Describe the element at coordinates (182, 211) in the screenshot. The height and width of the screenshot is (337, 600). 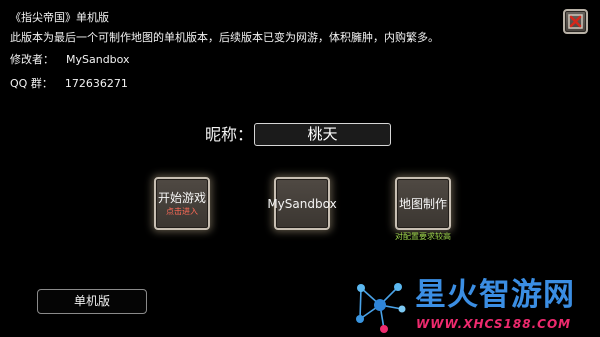
I see `start-game-hint: 点击进入` at that location.